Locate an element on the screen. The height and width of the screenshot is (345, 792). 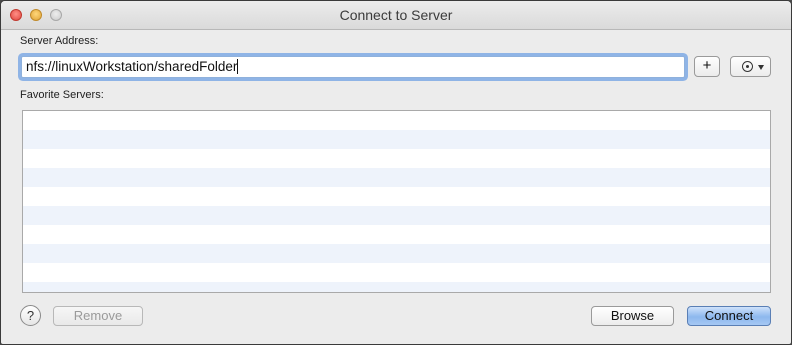
server-address-value: nfs://linuxWorkstation/sharedFolder is located at coordinates (132, 66).